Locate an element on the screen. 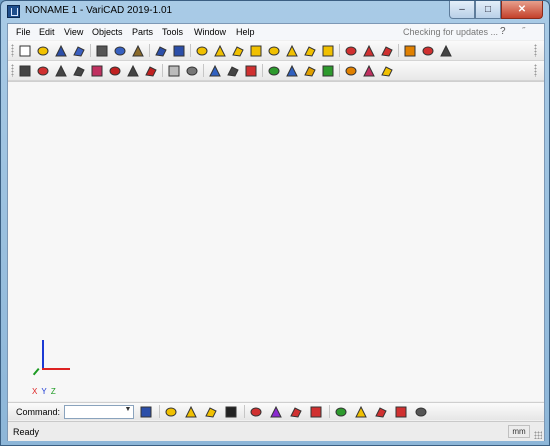 The image size is (550, 446). assembly-icon is located at coordinates (361, 412).